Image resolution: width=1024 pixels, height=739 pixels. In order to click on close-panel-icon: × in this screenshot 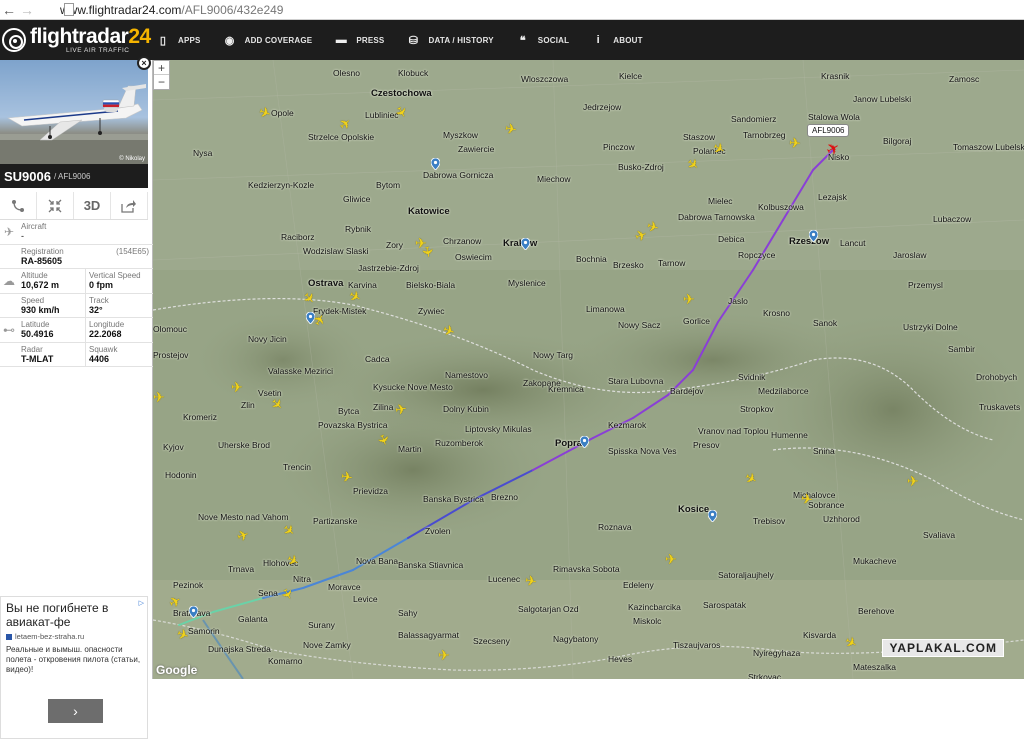, I will do `click(144, 63)`.